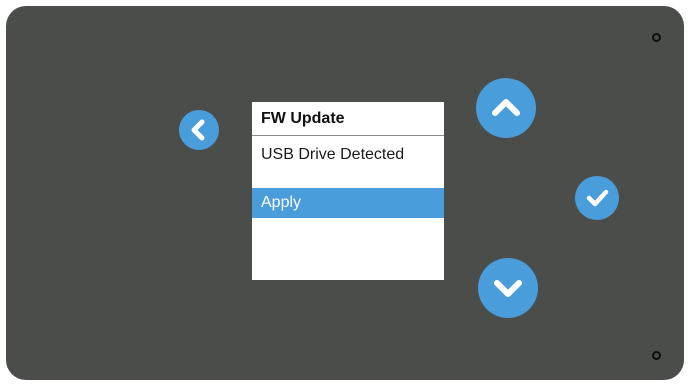  I want to click on up-button, so click(506, 108).